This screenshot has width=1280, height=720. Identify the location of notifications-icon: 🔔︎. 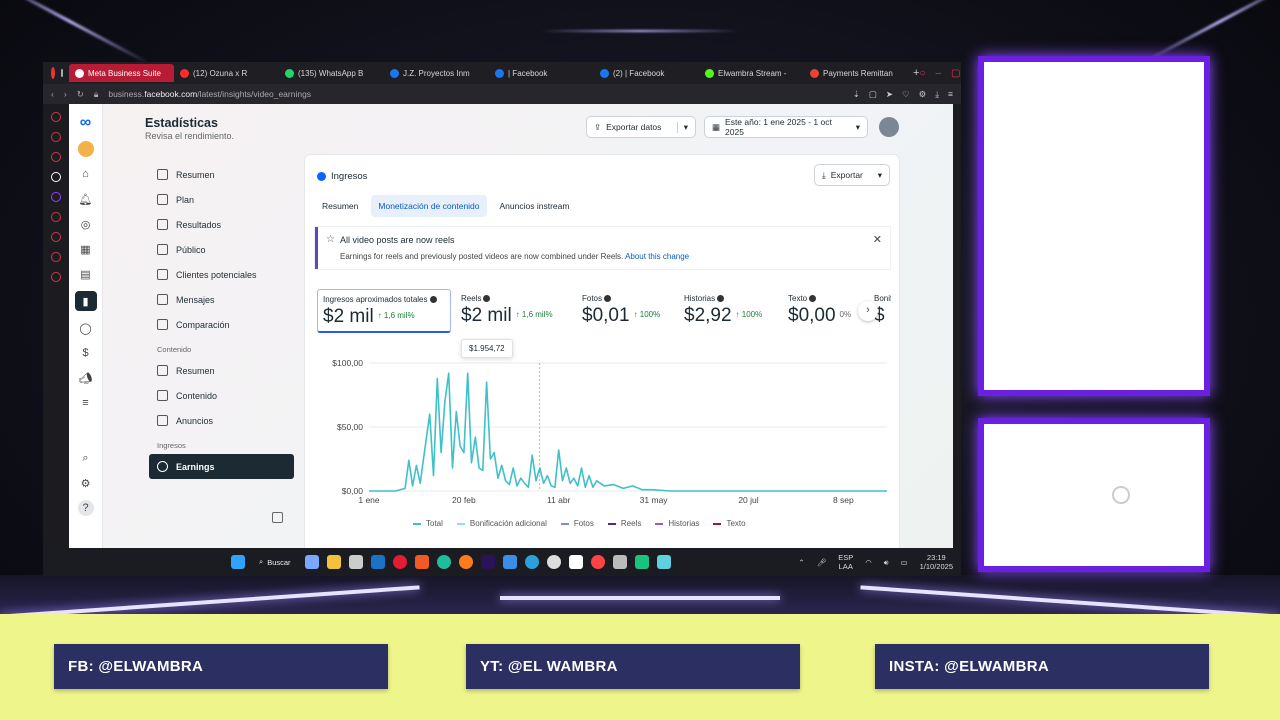
(86, 199).